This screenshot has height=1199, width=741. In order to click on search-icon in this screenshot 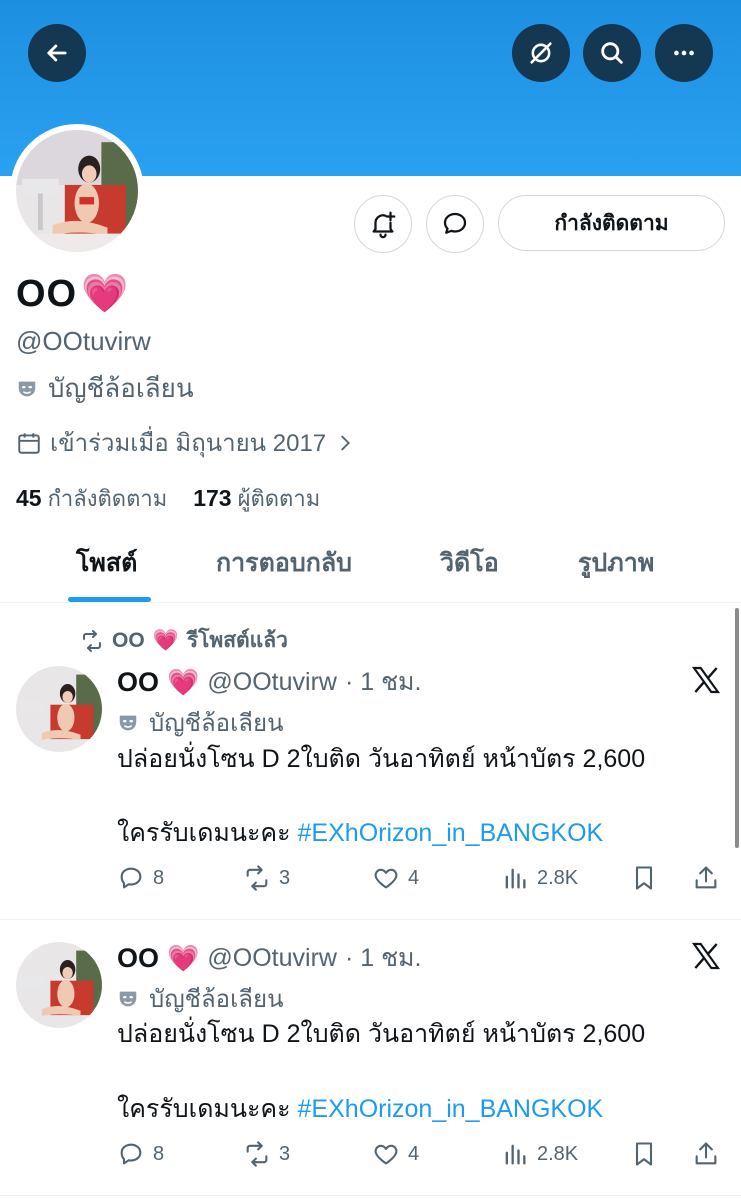, I will do `click(612, 53)`.